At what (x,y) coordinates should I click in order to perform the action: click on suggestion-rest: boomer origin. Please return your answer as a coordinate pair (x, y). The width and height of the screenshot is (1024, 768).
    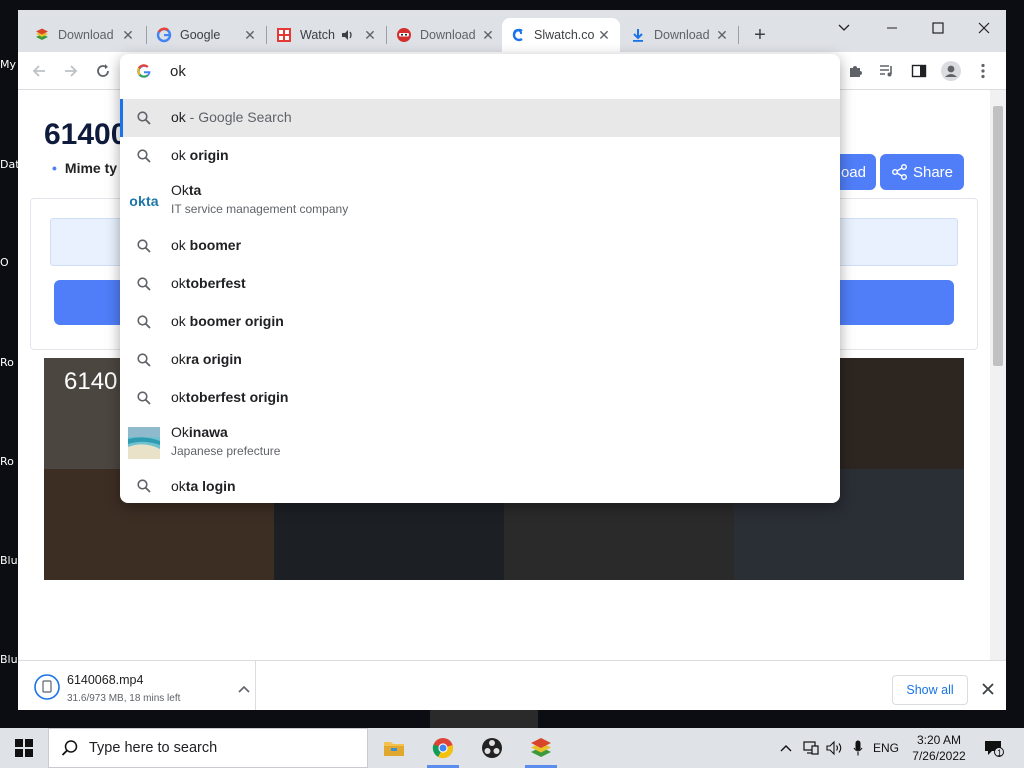
    Looking at the image, I should click on (234, 321).